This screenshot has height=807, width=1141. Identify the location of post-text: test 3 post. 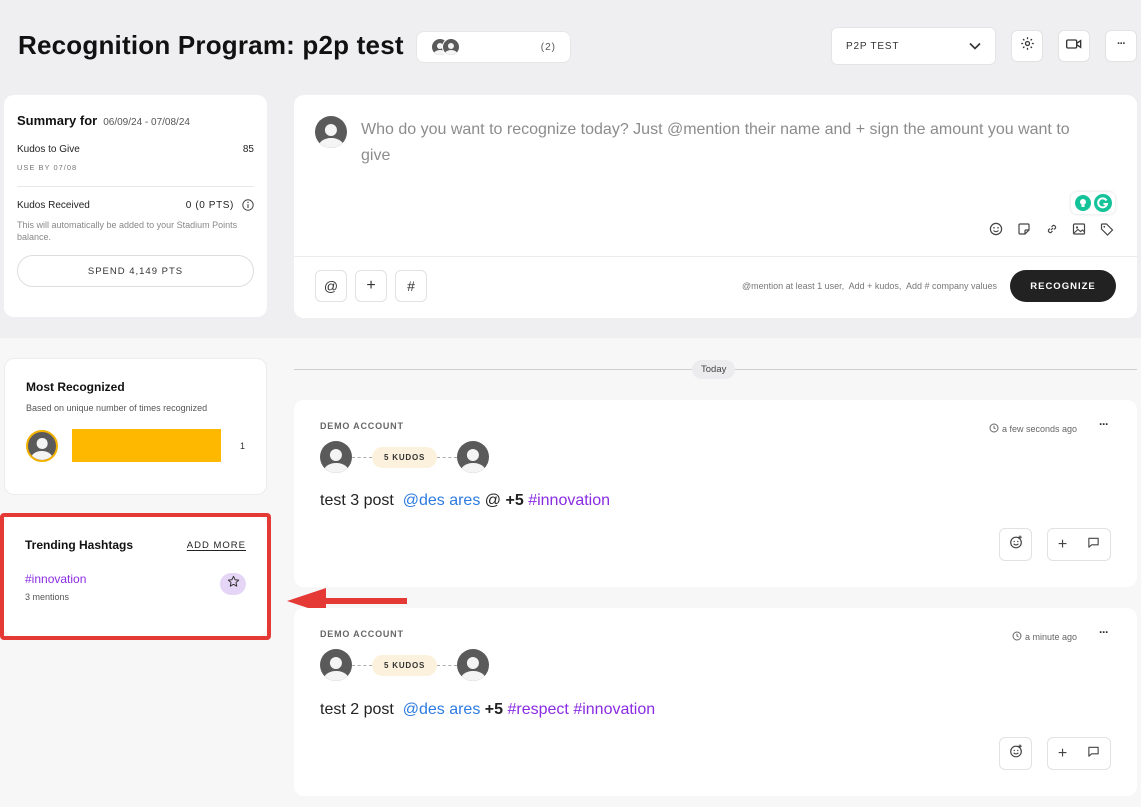
(357, 500).